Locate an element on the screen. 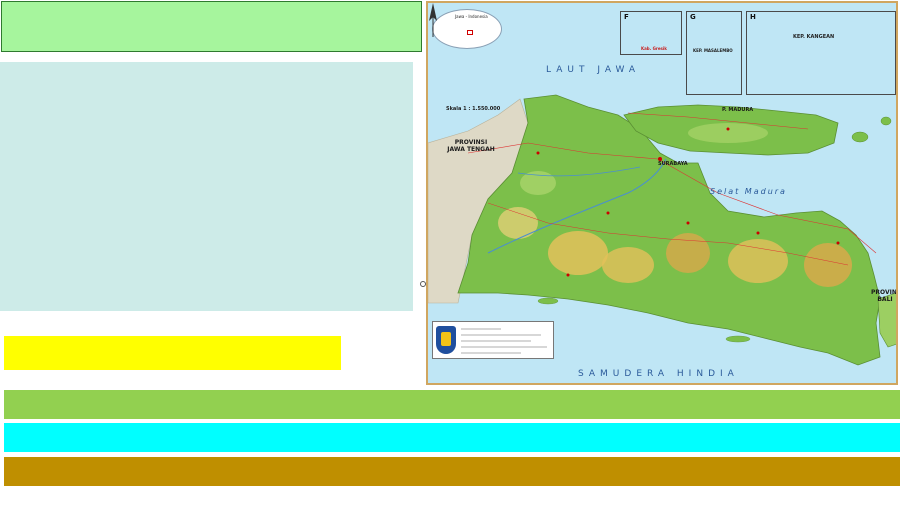 The image size is (900, 506). yellow-highlight-bar is located at coordinates (172, 353).